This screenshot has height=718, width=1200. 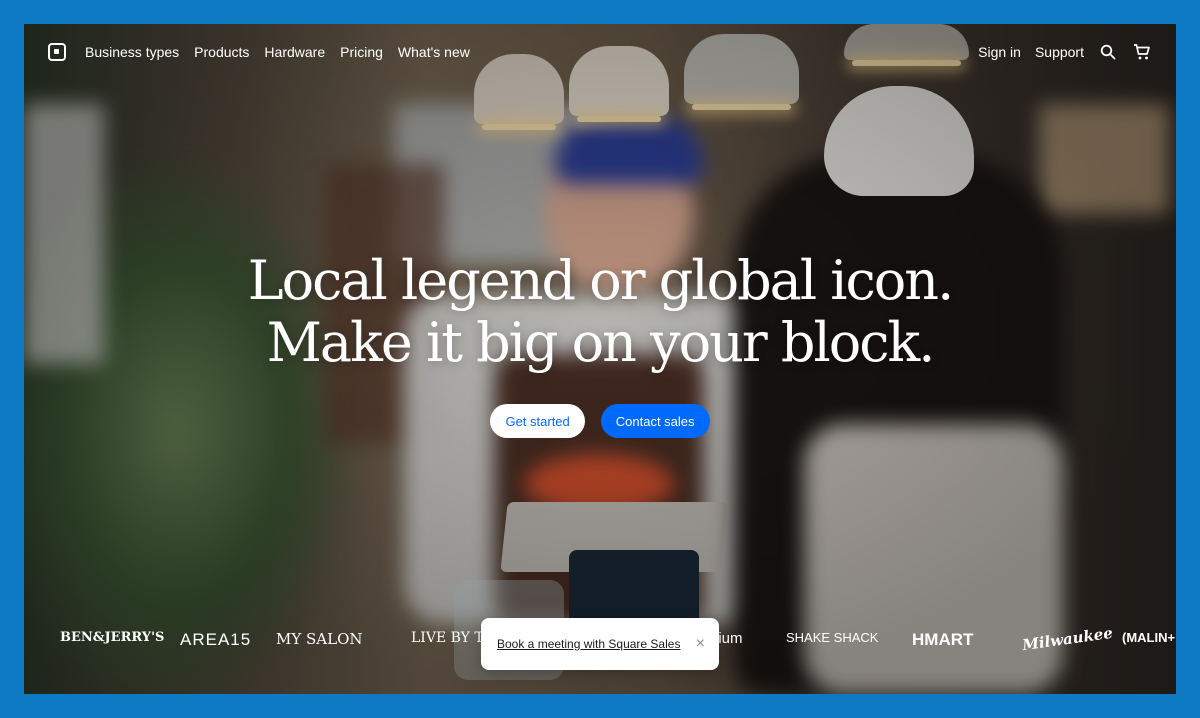 I want to click on book-meeting-link: Book a meeting with Square Sales, so click(x=588, y=644).